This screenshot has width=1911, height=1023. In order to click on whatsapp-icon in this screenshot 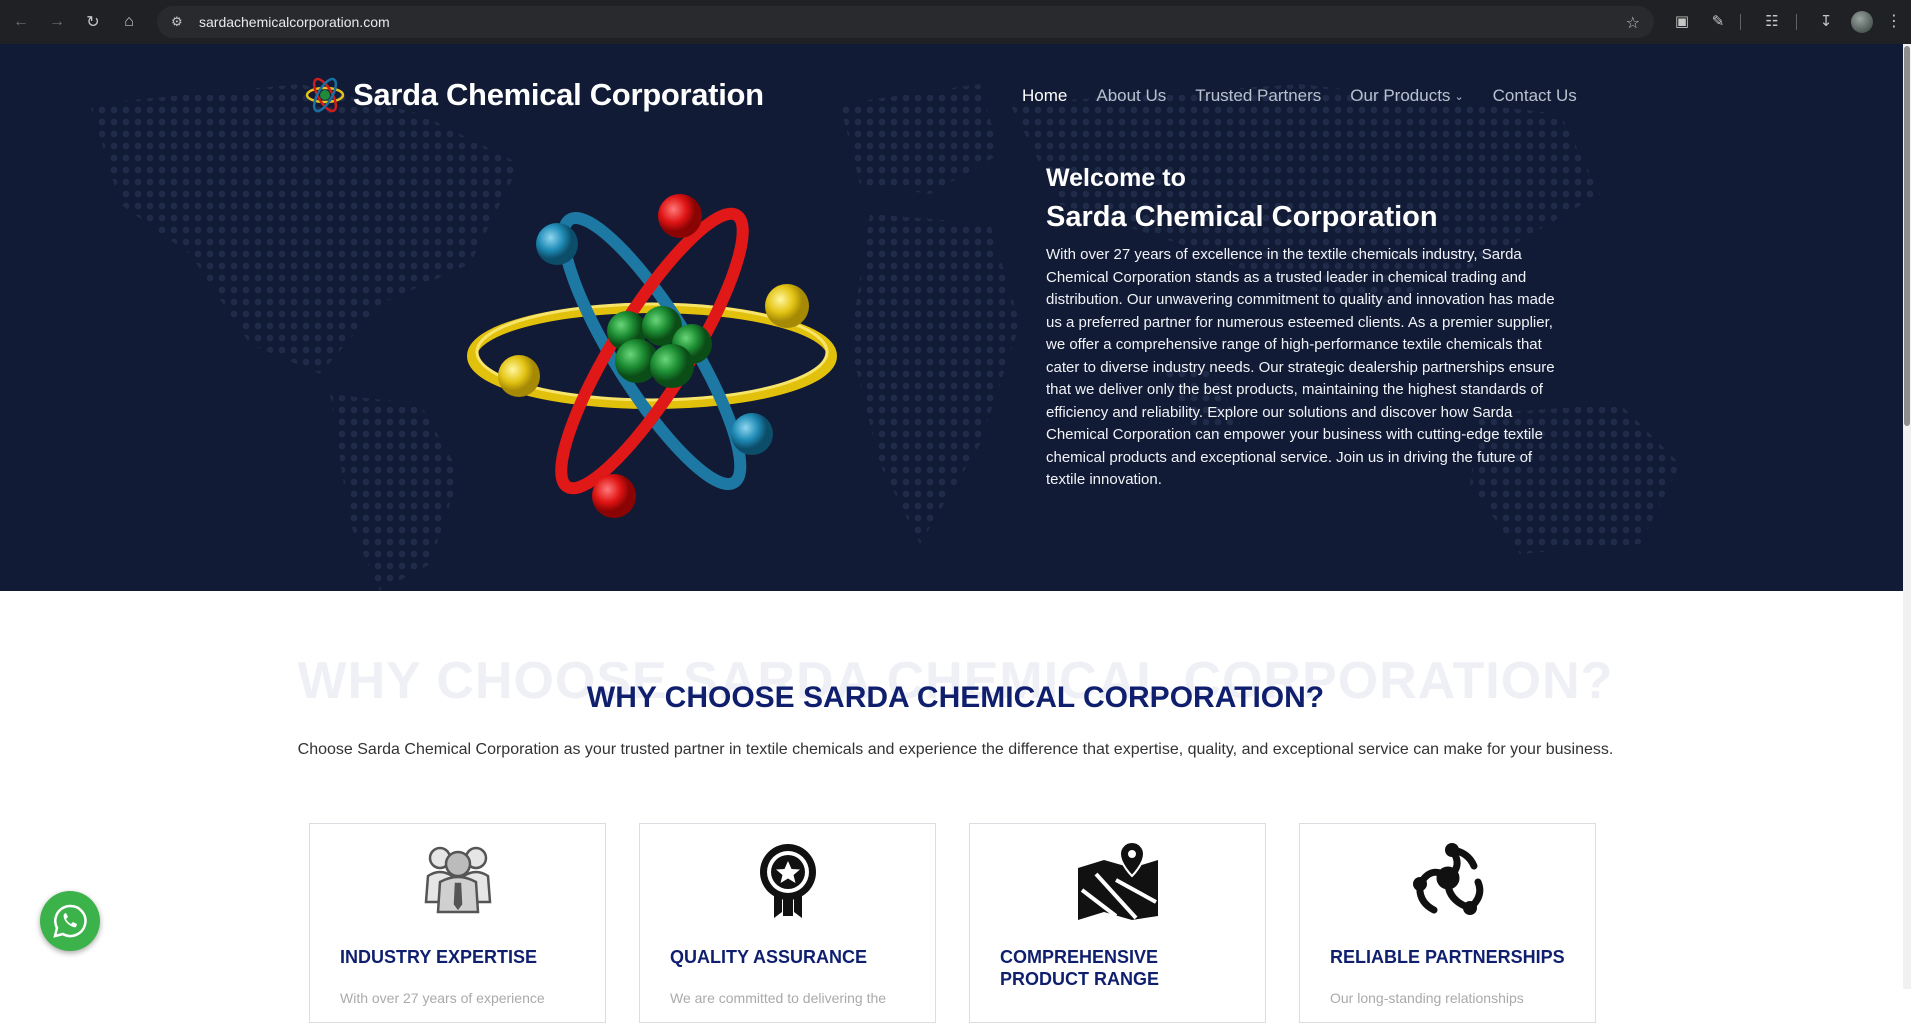, I will do `click(70, 921)`.